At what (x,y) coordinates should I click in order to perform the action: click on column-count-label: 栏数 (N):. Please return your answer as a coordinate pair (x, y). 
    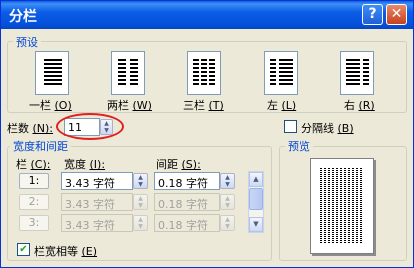
    Looking at the image, I should click on (30, 128).